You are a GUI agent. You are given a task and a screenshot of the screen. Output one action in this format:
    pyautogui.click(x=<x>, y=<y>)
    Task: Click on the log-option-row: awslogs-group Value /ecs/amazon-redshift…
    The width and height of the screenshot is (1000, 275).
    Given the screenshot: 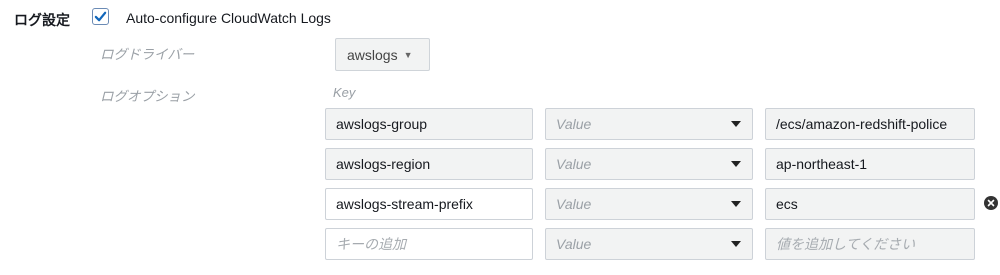 What is the action you would take?
    pyautogui.click(x=500, y=124)
    